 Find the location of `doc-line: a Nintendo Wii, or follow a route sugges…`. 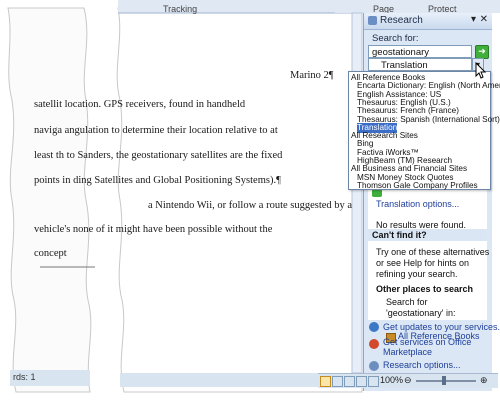

doc-line: a Nintendo Wii, or follow a route sugges… is located at coordinates (250, 205).